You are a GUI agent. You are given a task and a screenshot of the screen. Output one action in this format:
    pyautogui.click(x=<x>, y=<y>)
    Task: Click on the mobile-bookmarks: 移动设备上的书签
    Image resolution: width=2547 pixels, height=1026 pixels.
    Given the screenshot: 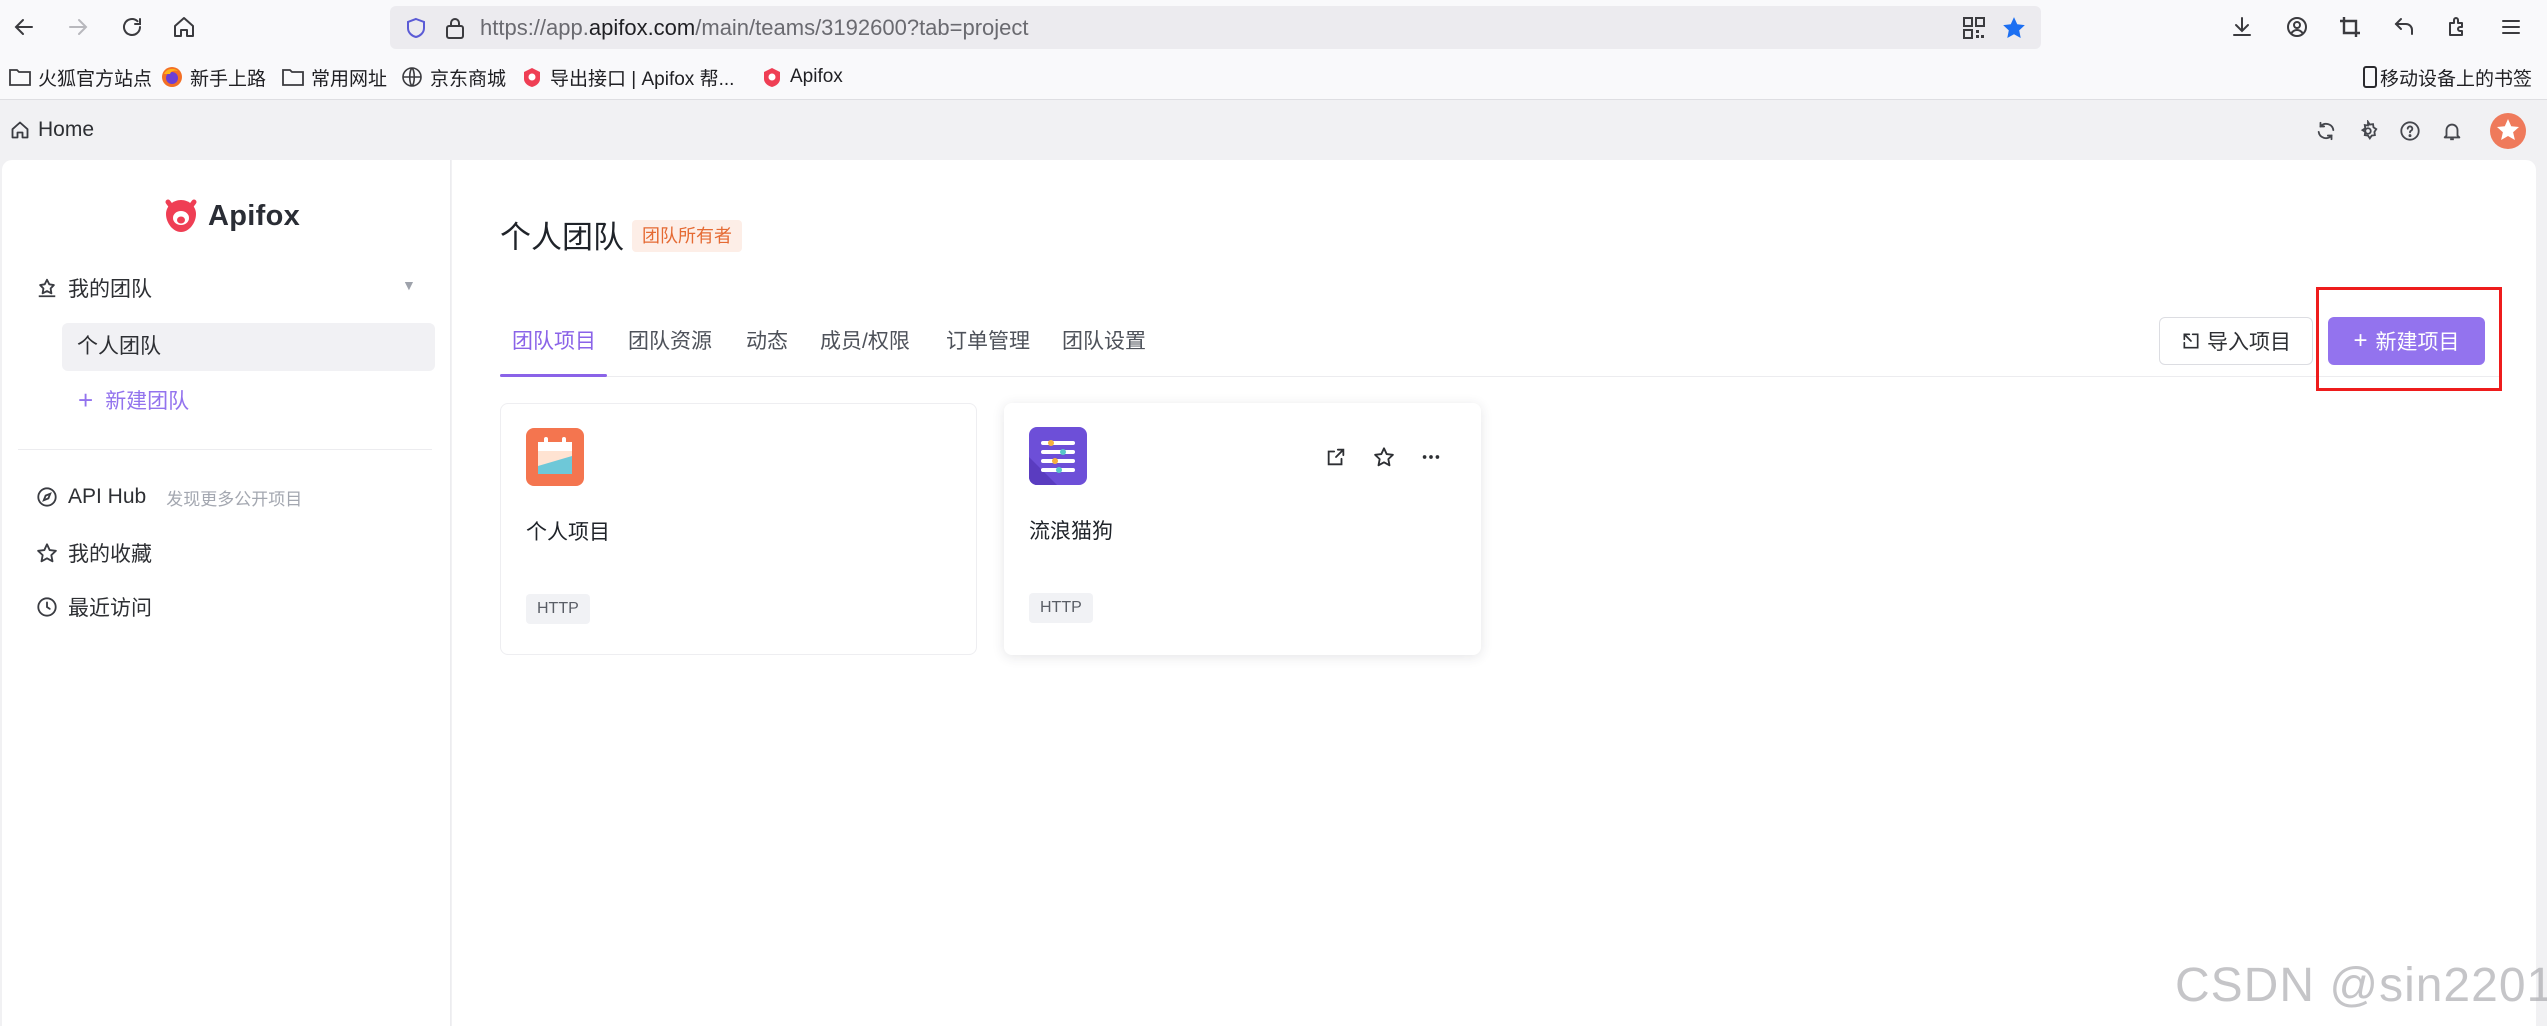 What is the action you would take?
    pyautogui.click(x=2447, y=77)
    